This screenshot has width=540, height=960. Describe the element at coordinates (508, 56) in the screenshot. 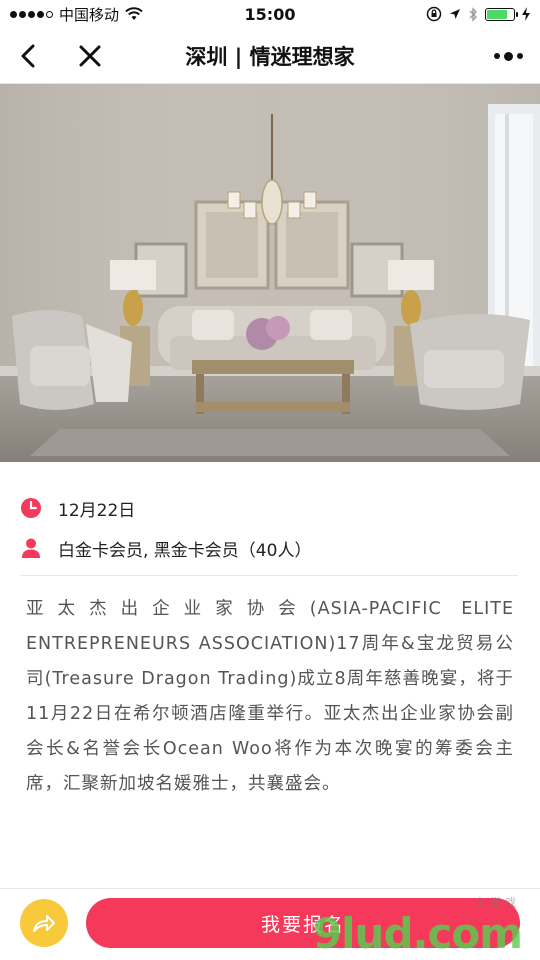

I see `more-dots-icon` at that location.